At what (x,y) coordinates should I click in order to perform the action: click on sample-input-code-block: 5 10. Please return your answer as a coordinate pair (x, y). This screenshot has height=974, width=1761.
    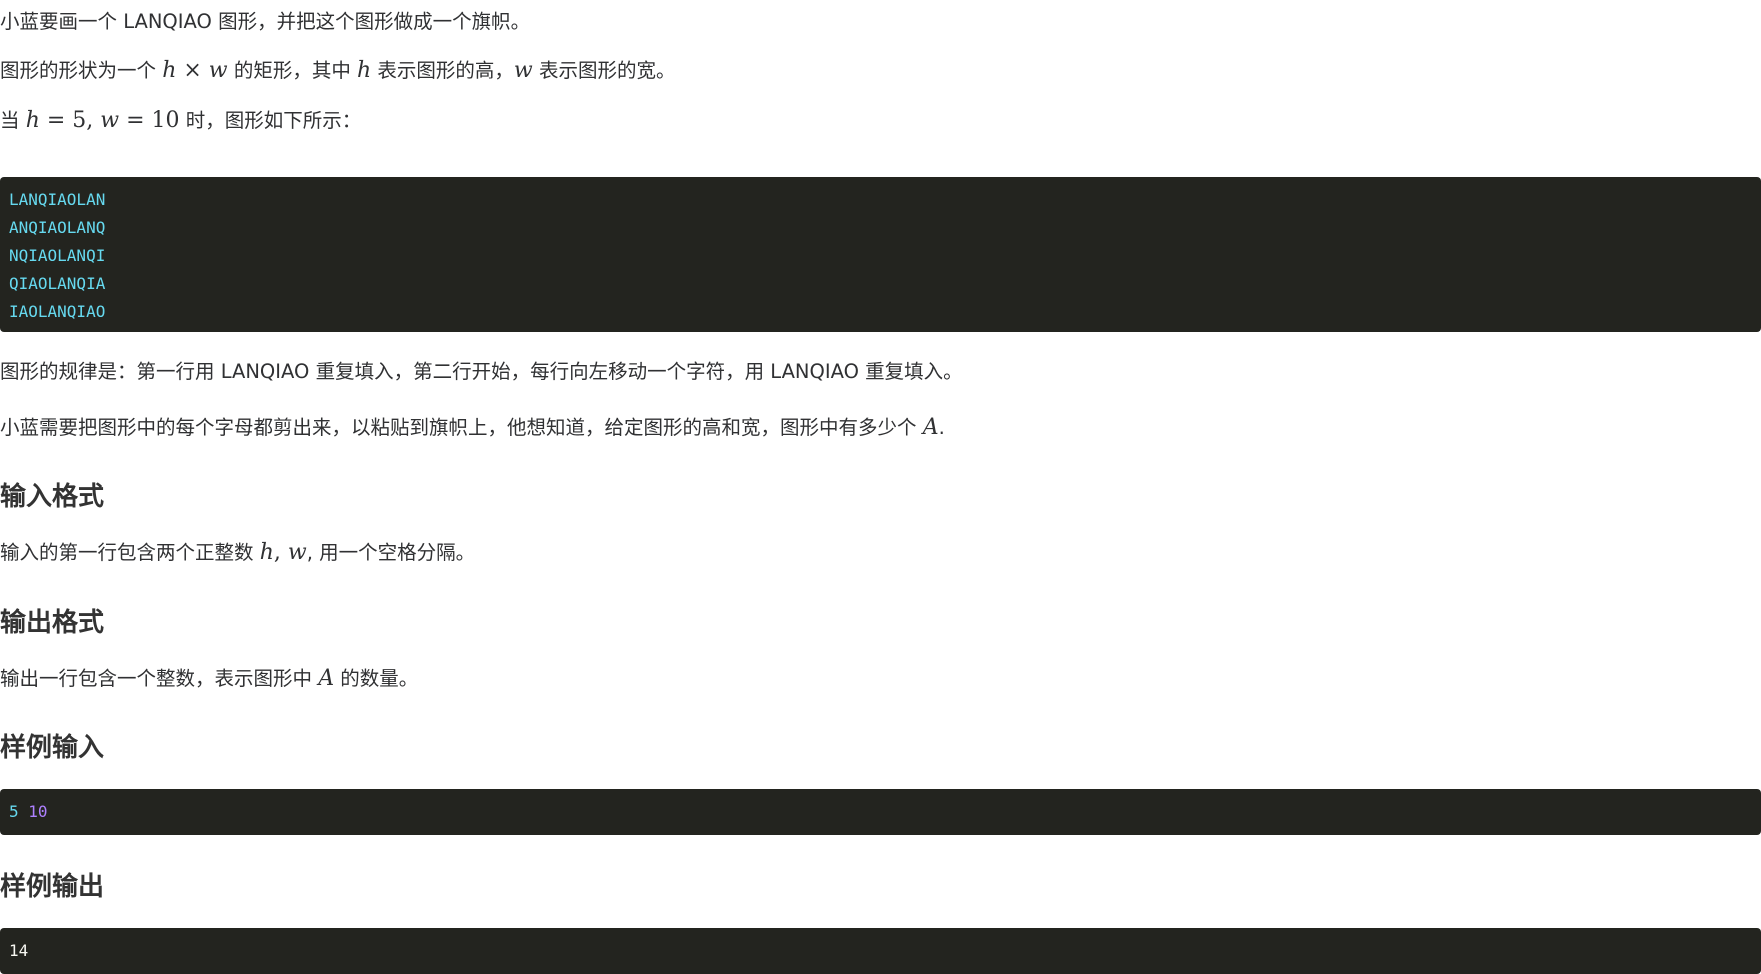
    Looking at the image, I should click on (880, 812).